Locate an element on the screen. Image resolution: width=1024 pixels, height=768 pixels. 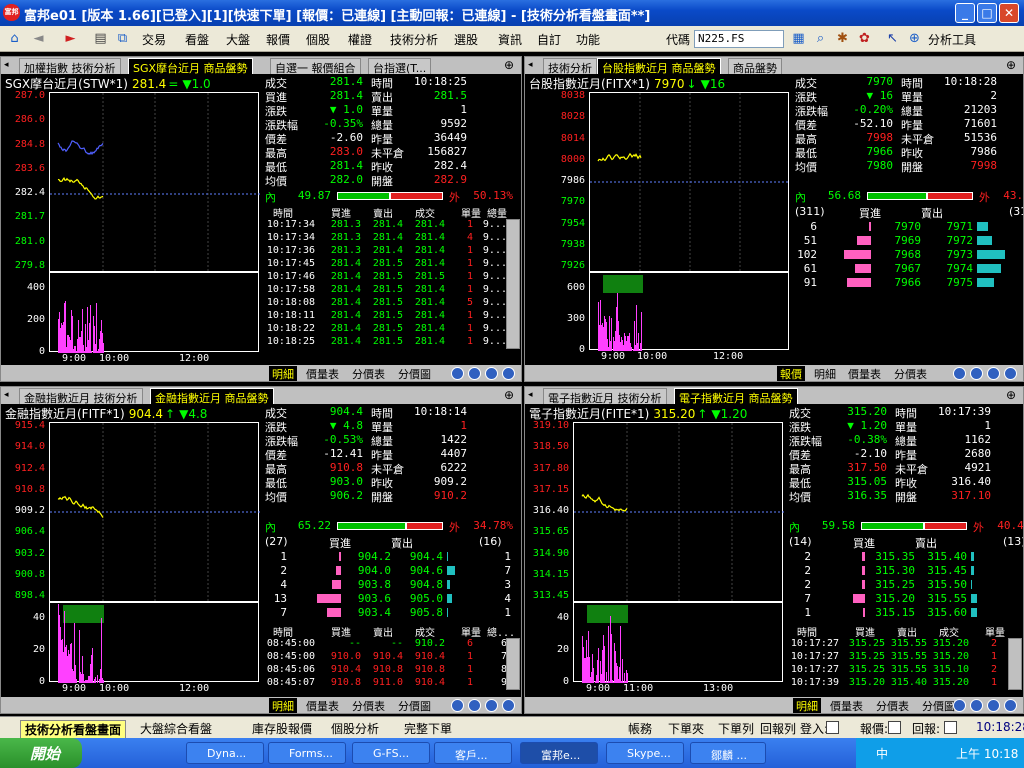
settings-icon: ✱ is located at coordinates (842, 38).